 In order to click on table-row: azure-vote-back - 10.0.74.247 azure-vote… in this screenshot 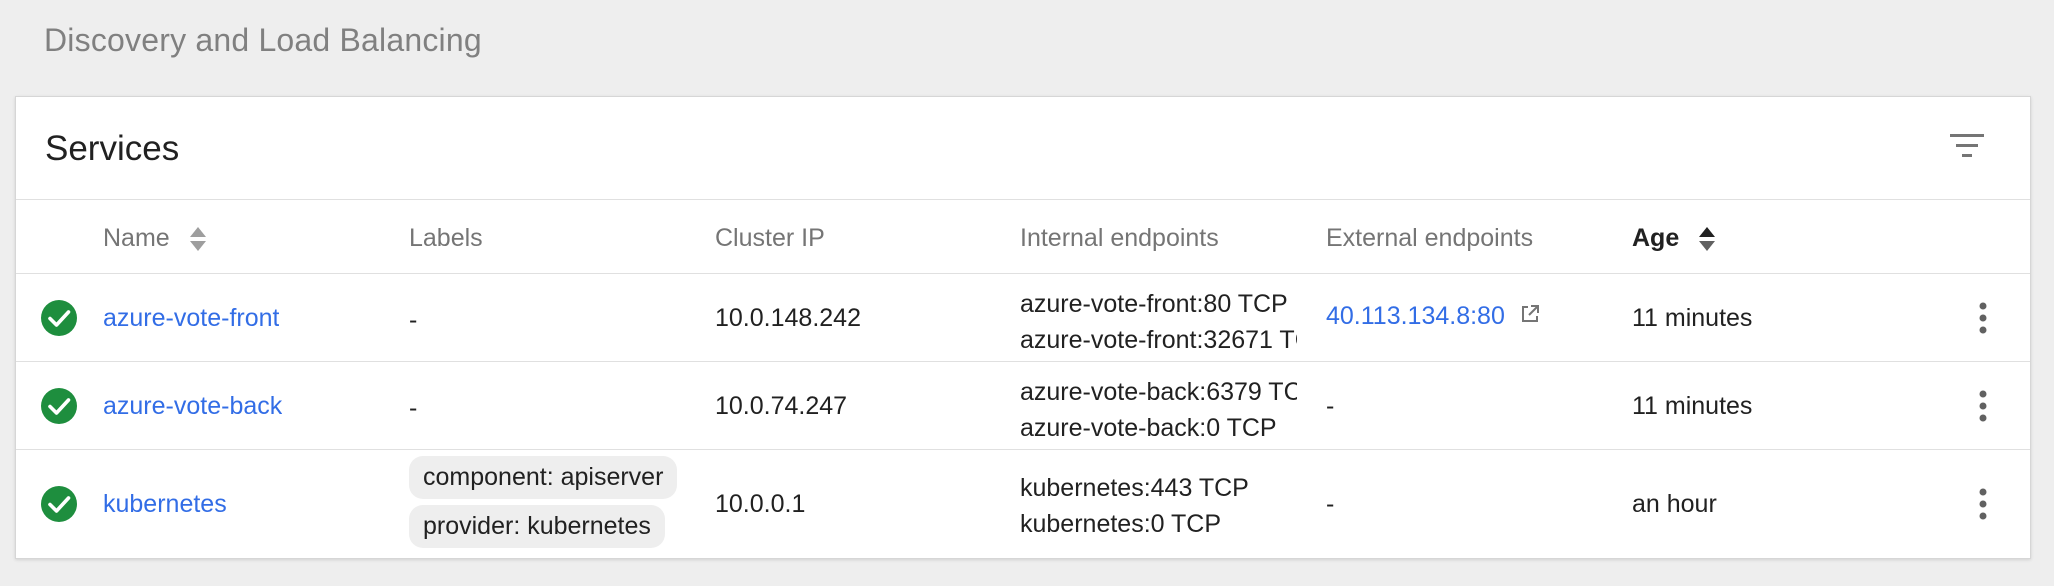, I will do `click(1023, 406)`.